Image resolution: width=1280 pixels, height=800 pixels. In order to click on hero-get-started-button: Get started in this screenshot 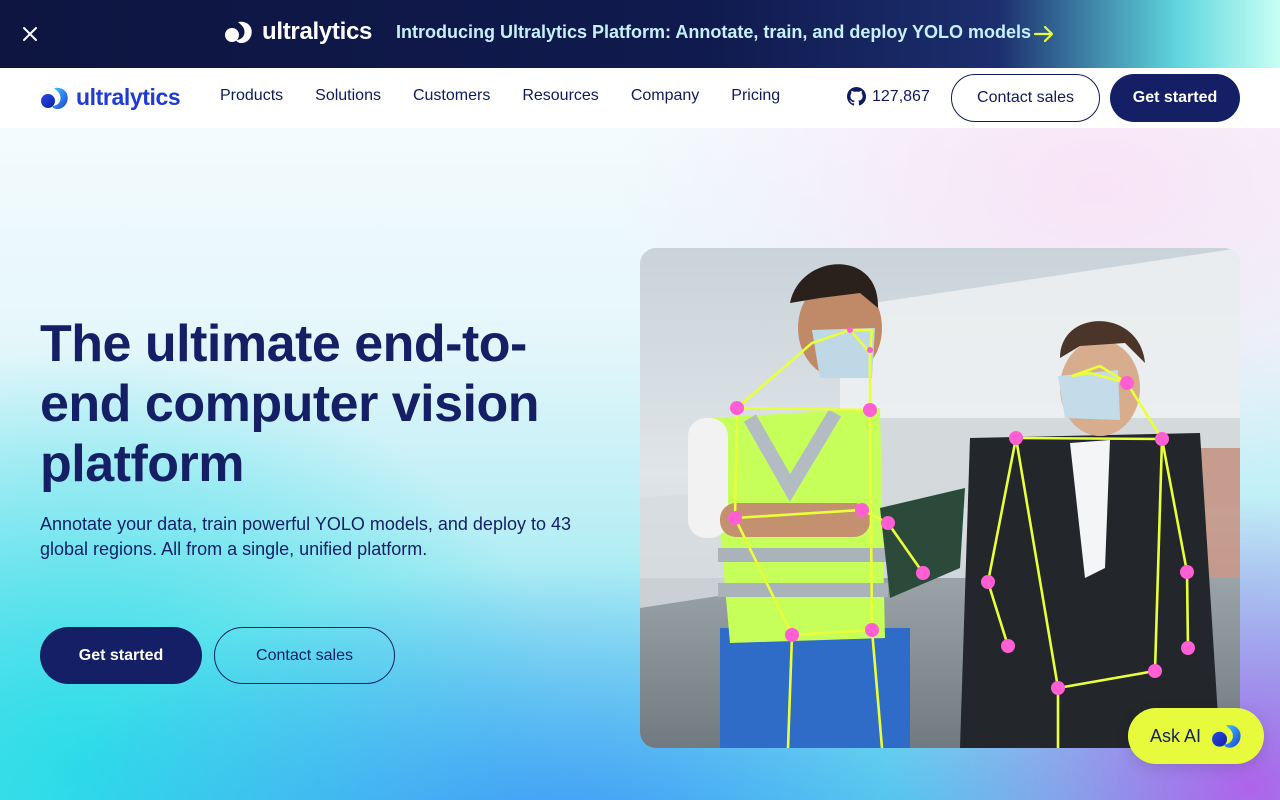, I will do `click(121, 655)`.